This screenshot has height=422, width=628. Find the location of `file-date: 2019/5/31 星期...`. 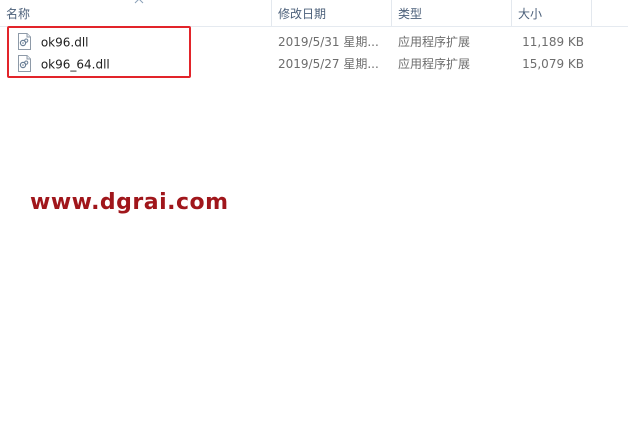

file-date: 2019/5/31 星期... is located at coordinates (328, 42).